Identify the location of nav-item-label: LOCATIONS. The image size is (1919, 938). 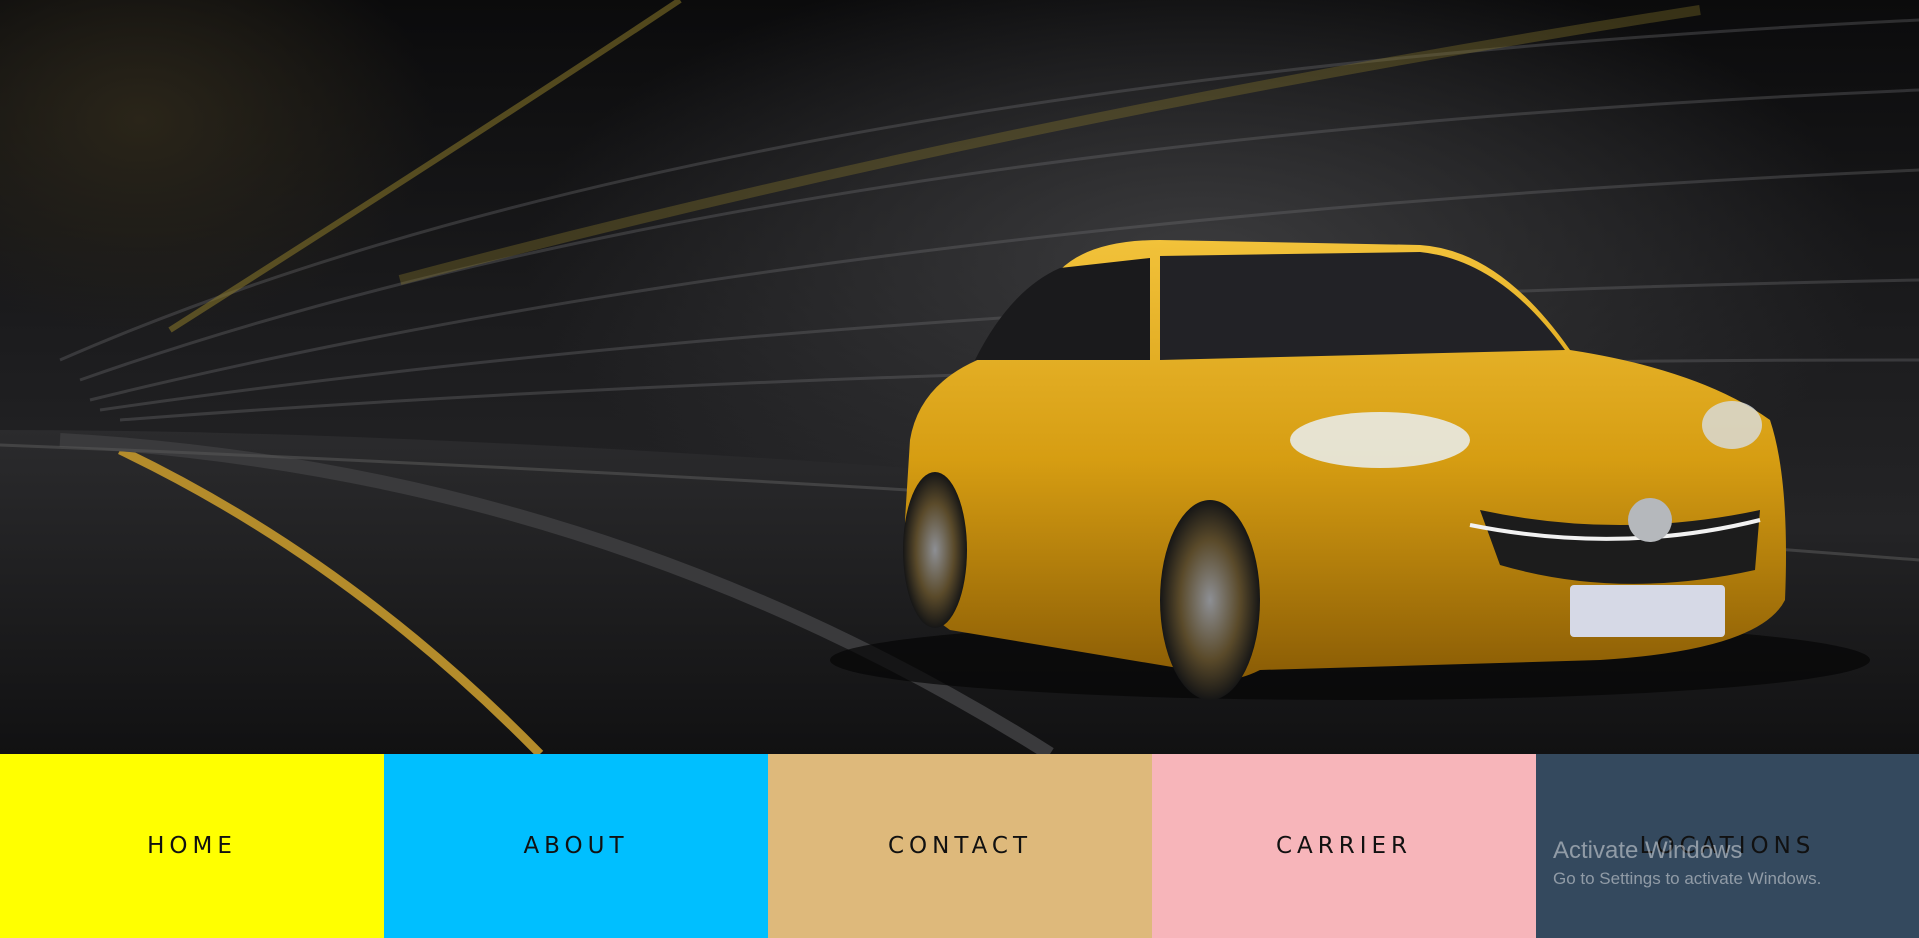
(1727, 846).